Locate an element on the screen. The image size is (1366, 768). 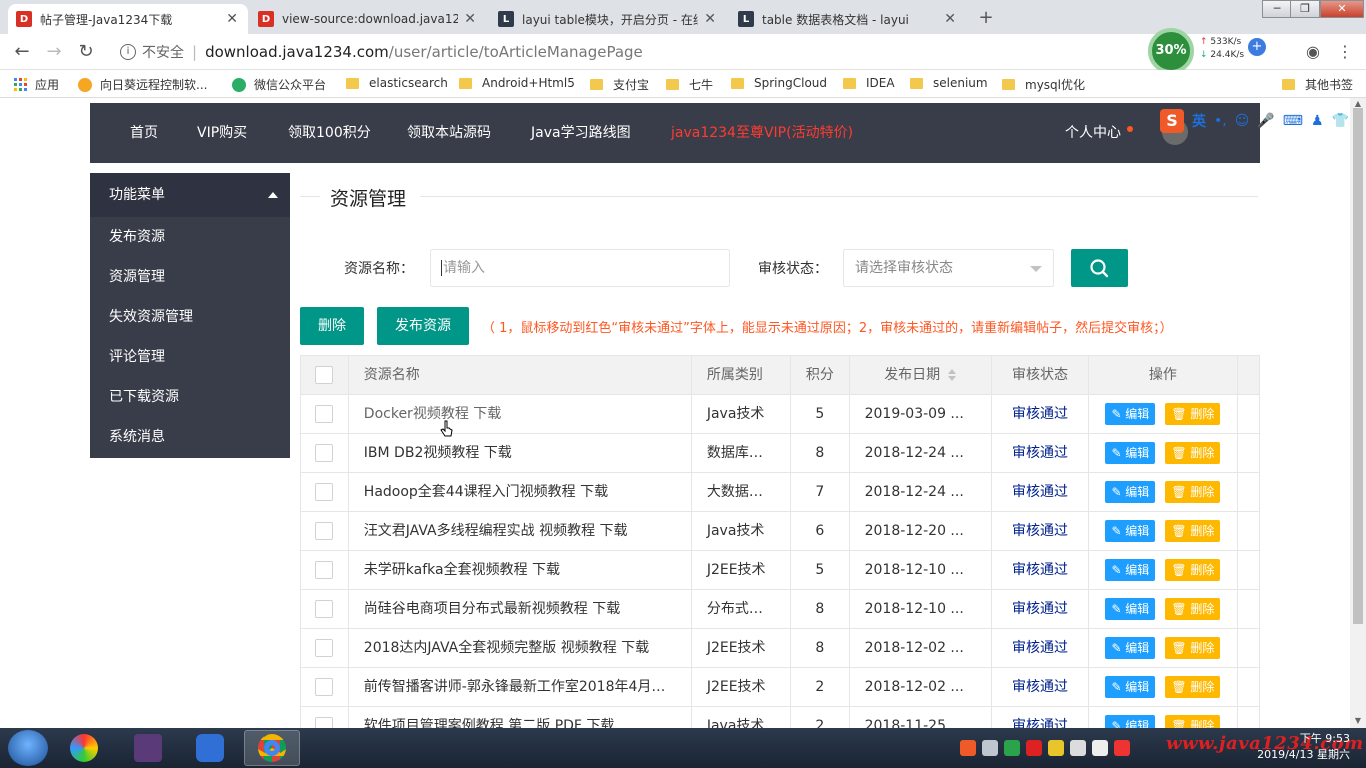
keyboard-icon: ⌨ is located at coordinates (1293, 121).